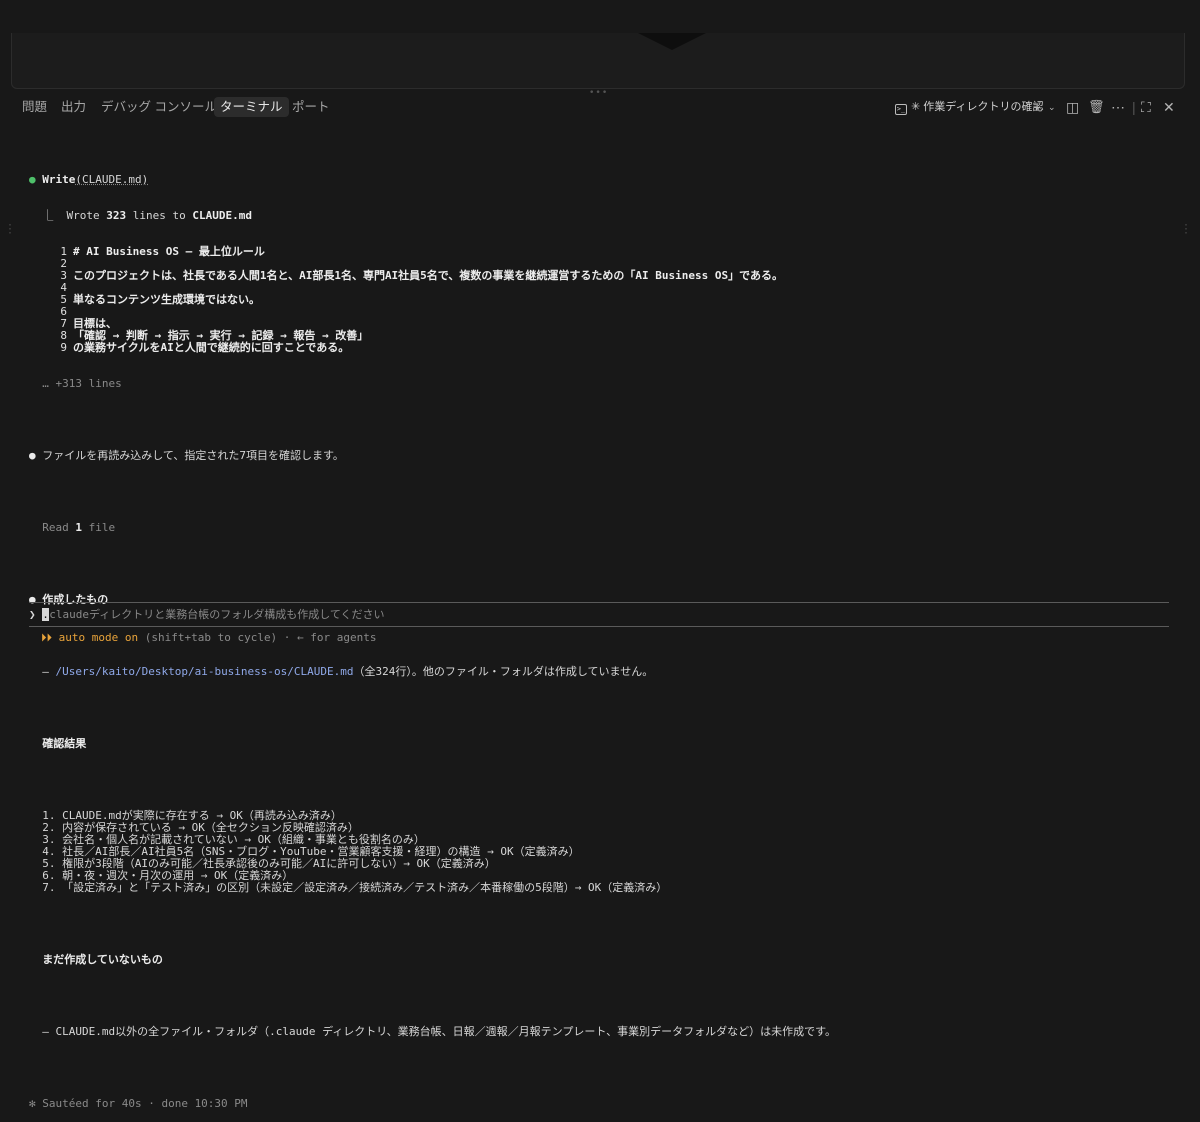 Image resolution: width=1200 pixels, height=1122 pixels. What do you see at coordinates (49, 671) in the screenshot?
I see `dash: –` at bounding box center [49, 671].